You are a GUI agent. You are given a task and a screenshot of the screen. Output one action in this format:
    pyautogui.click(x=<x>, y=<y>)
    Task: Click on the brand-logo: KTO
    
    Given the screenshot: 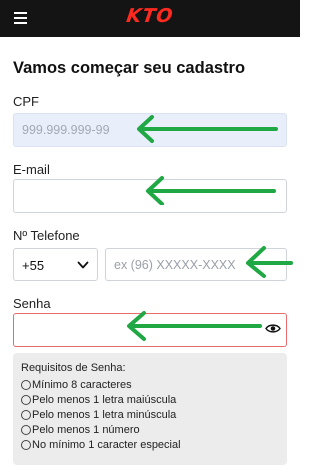 What is the action you would take?
    pyautogui.click(x=149, y=16)
    